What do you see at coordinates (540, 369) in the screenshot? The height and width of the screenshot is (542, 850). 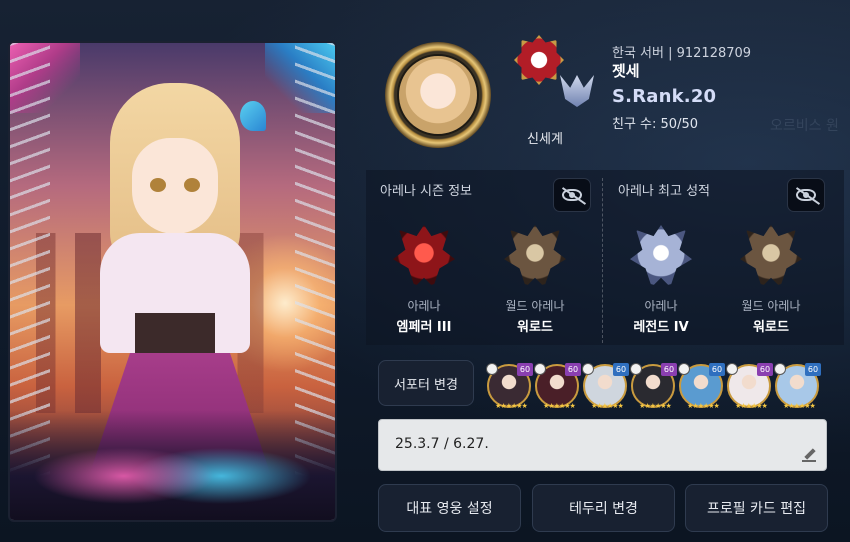 I see `sword-icon` at bounding box center [540, 369].